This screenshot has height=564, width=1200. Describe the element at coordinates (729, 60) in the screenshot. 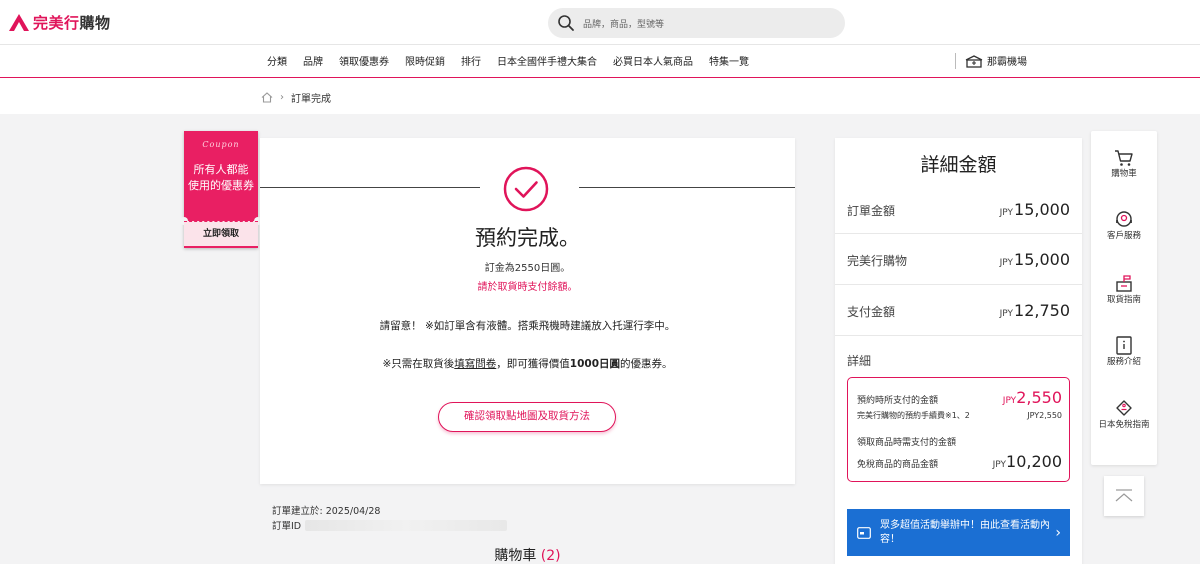

I see `nav-item-features: 特集一覽` at that location.